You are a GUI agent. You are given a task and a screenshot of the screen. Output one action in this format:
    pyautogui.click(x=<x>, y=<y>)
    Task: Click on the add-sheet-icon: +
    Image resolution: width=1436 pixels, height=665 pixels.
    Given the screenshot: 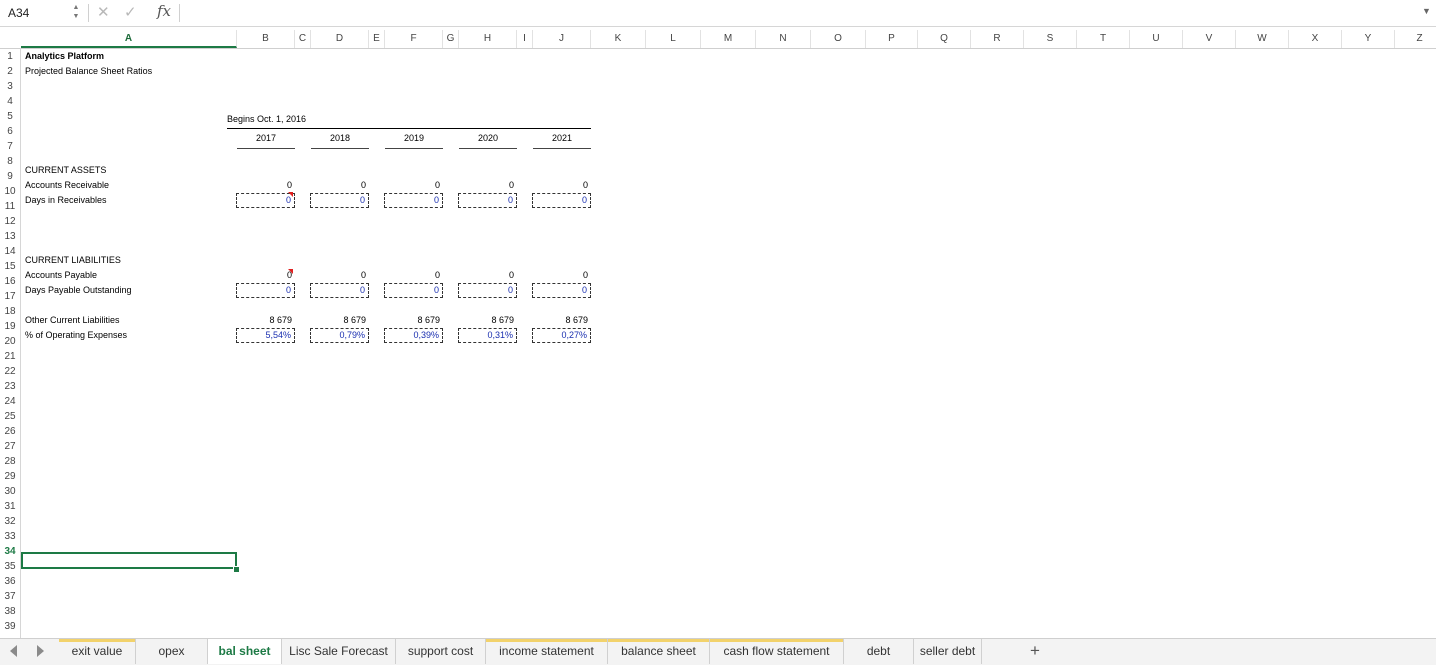 What is the action you would take?
    pyautogui.click(x=1035, y=651)
    